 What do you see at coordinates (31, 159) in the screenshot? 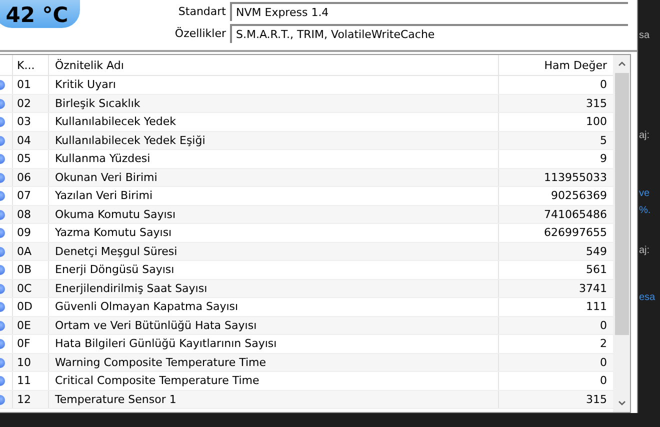
I see `table-cell: 05` at bounding box center [31, 159].